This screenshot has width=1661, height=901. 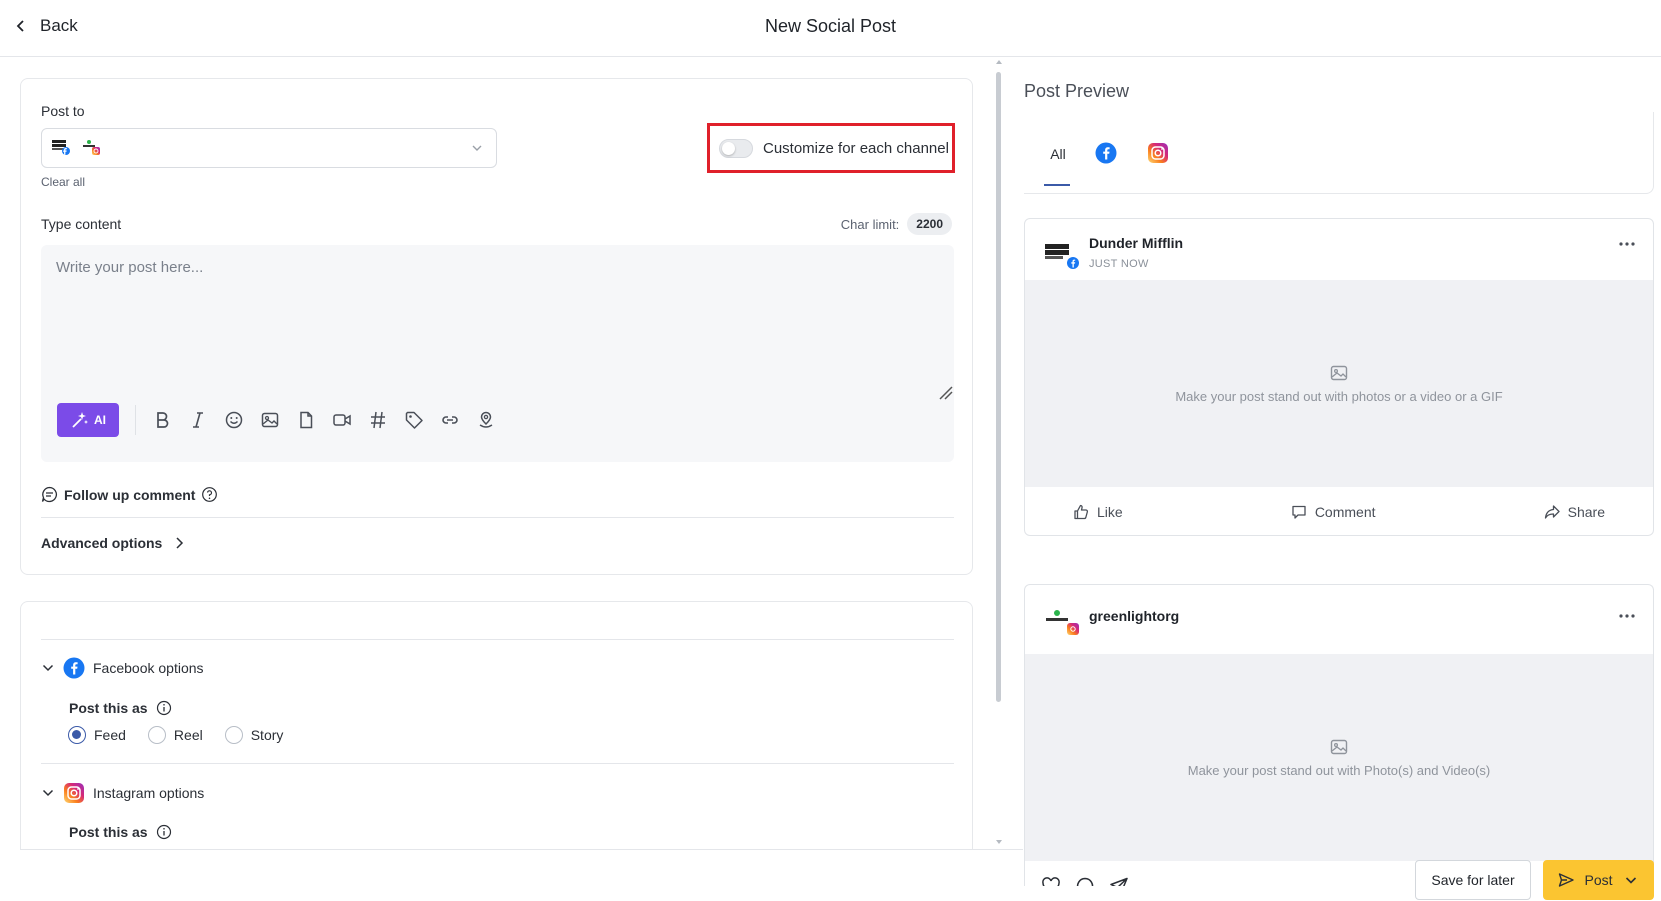 I want to click on tag-button, so click(x=414, y=420).